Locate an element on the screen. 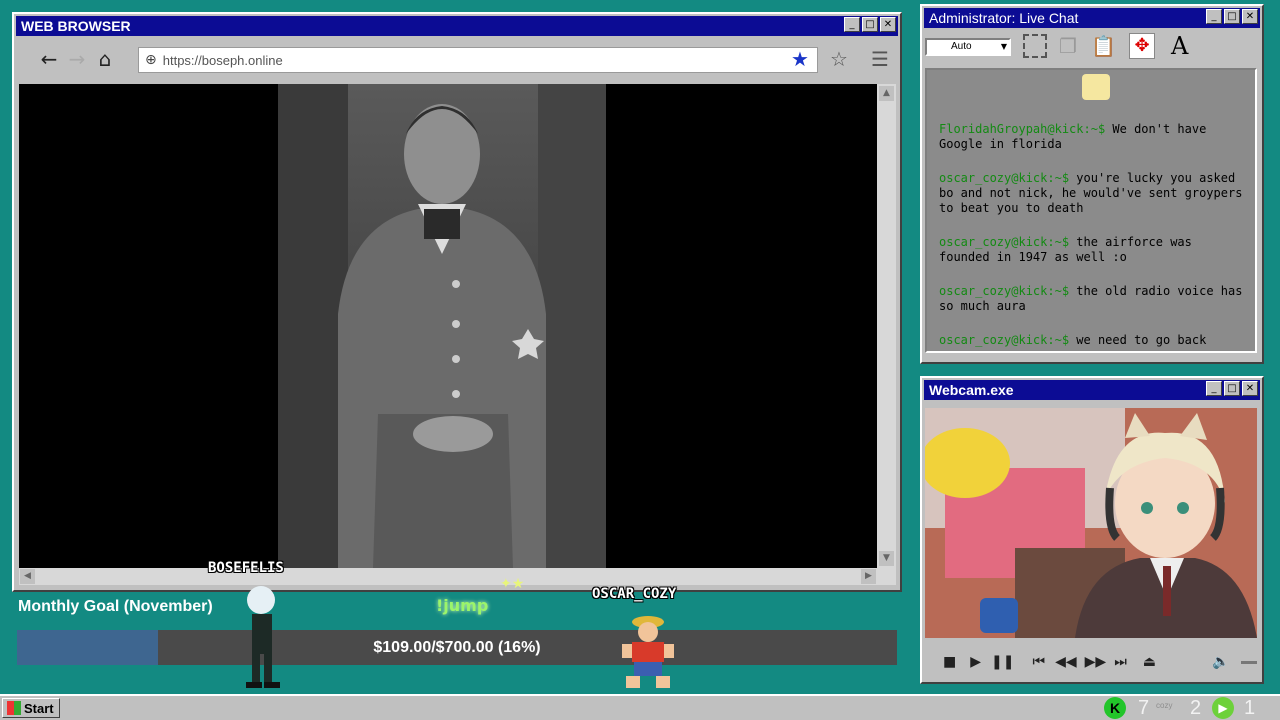 Image resolution: width=1280 pixels, height=720 pixels. cozy-logo-label: cozy is located at coordinates (1164, 705).